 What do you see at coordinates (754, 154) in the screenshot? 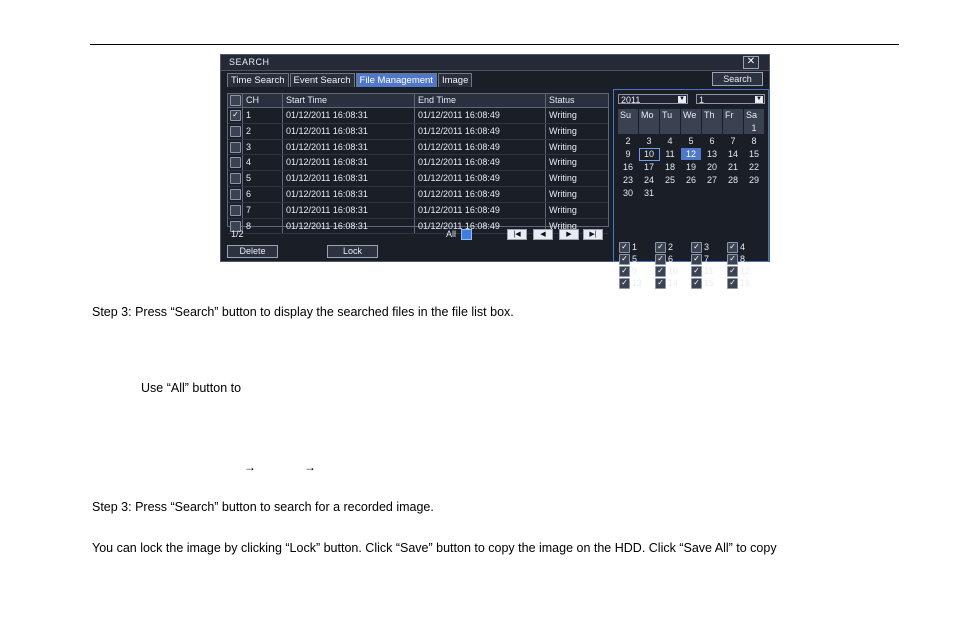
I see `calendar-day: 15` at bounding box center [754, 154].